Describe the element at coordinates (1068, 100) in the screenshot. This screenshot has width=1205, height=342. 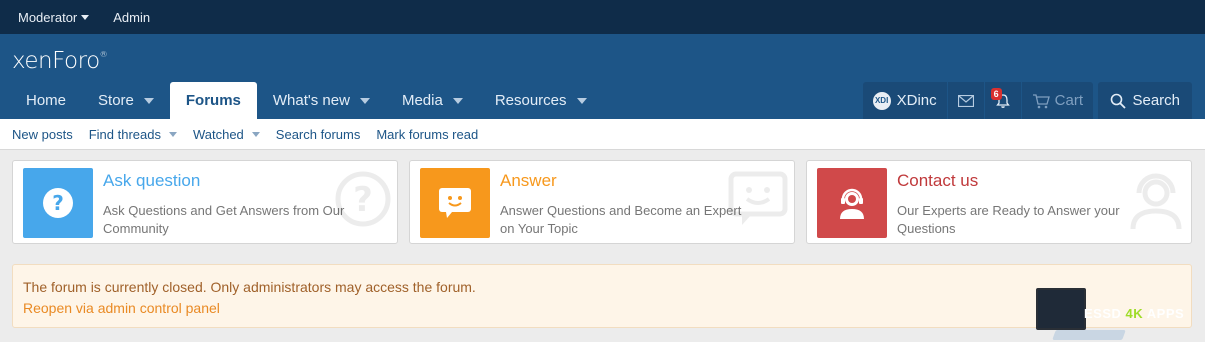
I see `cart-label: Cart` at that location.